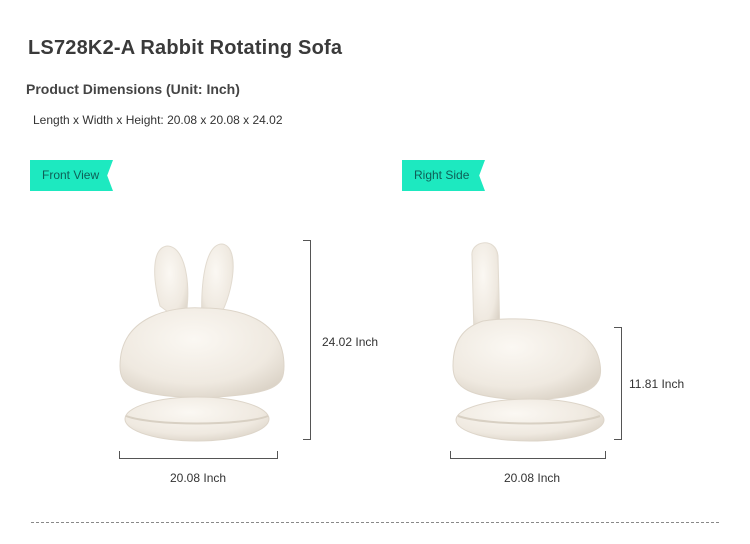 The height and width of the screenshot is (544, 750). I want to click on front-view-tag: Front View, so click(71, 175).